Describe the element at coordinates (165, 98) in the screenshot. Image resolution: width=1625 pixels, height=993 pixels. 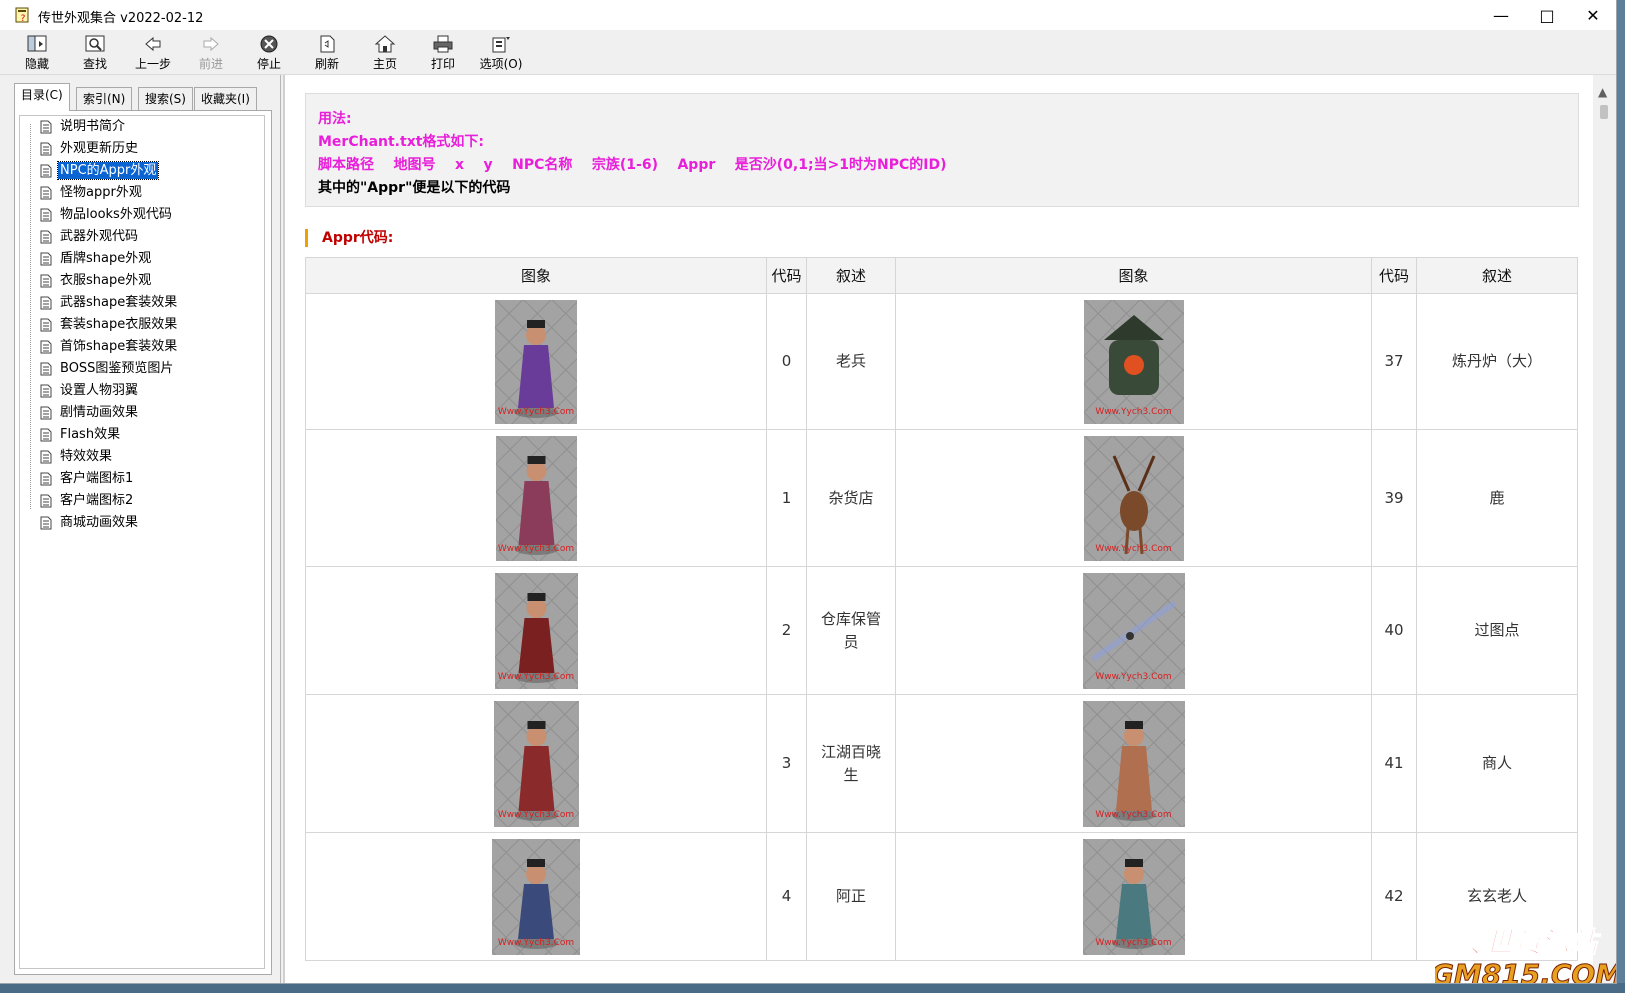
I see `tab-search: 搜索(S)` at that location.